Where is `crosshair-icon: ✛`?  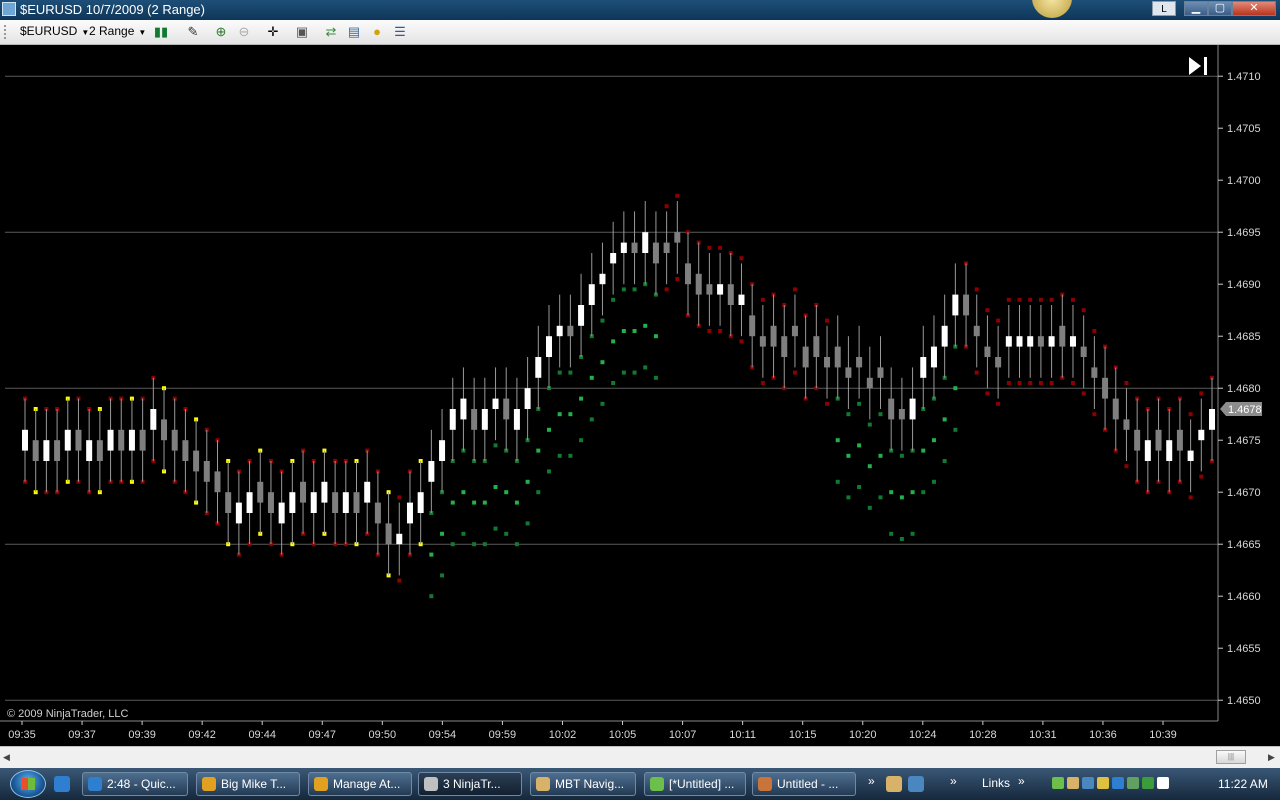 crosshair-icon: ✛ is located at coordinates (273, 32).